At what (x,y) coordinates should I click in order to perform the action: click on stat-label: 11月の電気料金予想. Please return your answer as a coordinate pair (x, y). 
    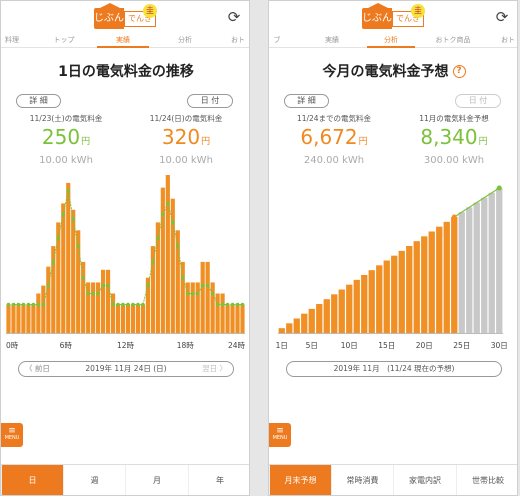
    Looking at the image, I should click on (454, 118).